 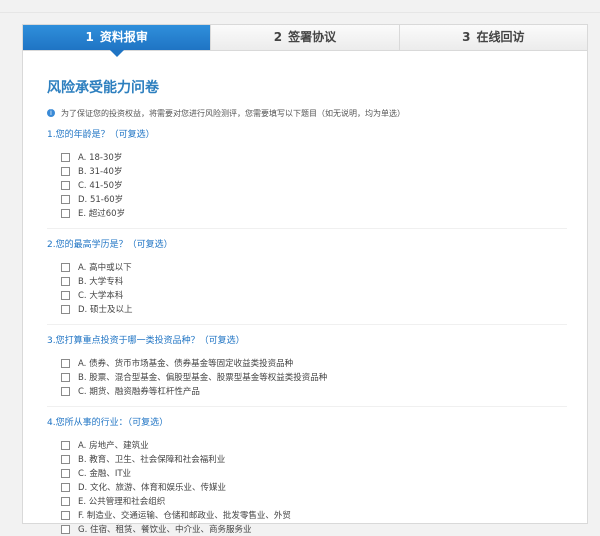 I want to click on option-g: G. 住宿、租赁、餐饮业、中介业、商务服务业, so click(x=314, y=529).